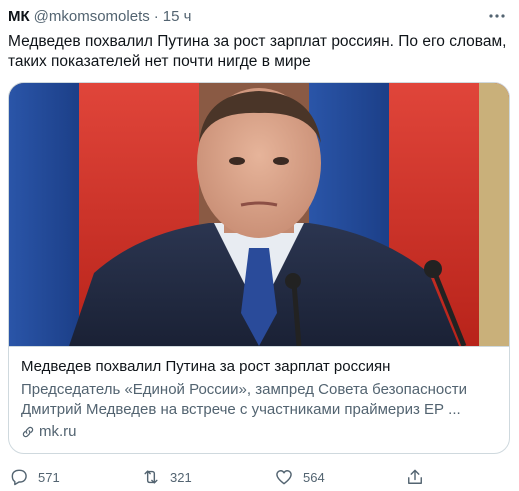 Image resolution: width=519 pixels, height=491 pixels. What do you see at coordinates (19, 16) in the screenshot?
I see `author-name: МК` at bounding box center [19, 16].